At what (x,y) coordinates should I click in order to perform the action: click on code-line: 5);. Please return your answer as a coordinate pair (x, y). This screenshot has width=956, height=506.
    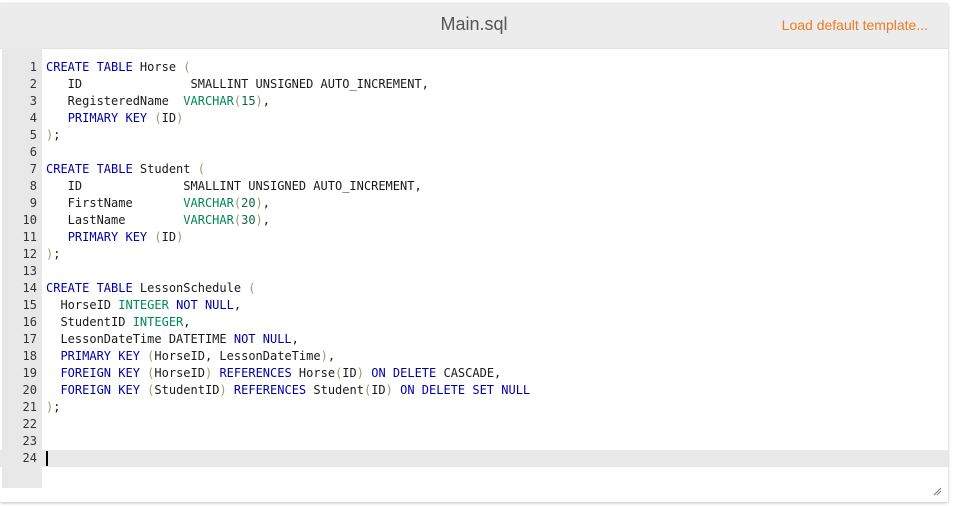
    Looking at the image, I should click on (474, 135).